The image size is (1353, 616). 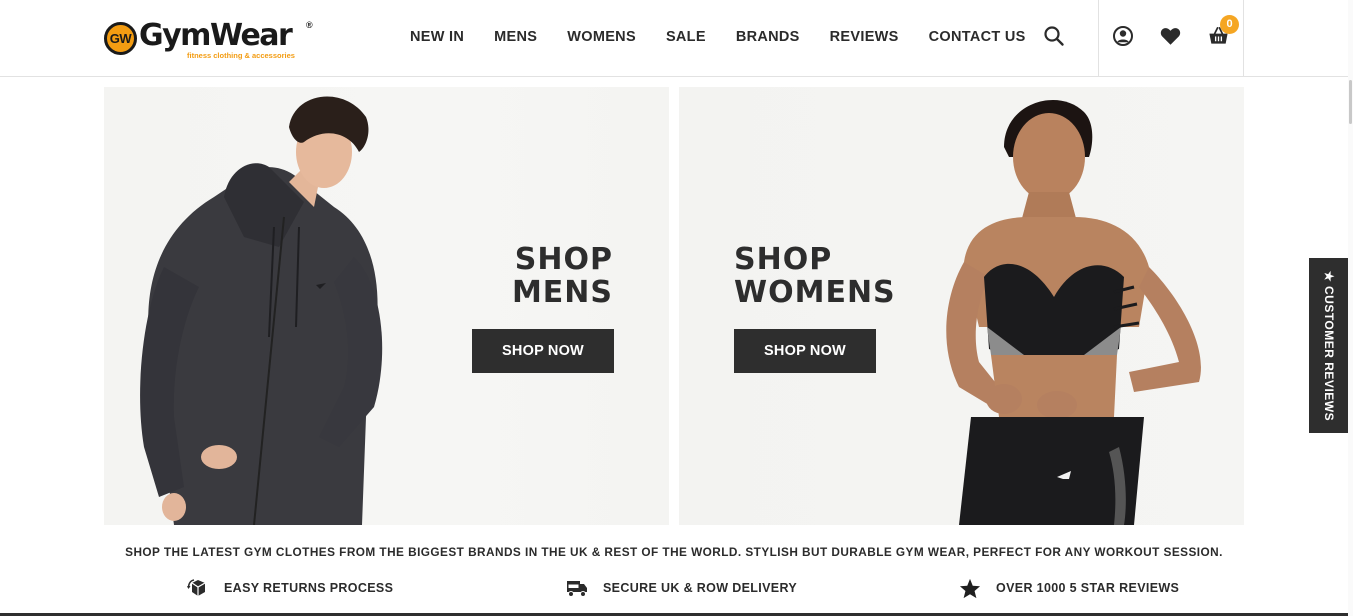 What do you see at coordinates (977, 37) in the screenshot?
I see `nav-contact-us: CONTACT US` at bounding box center [977, 37].